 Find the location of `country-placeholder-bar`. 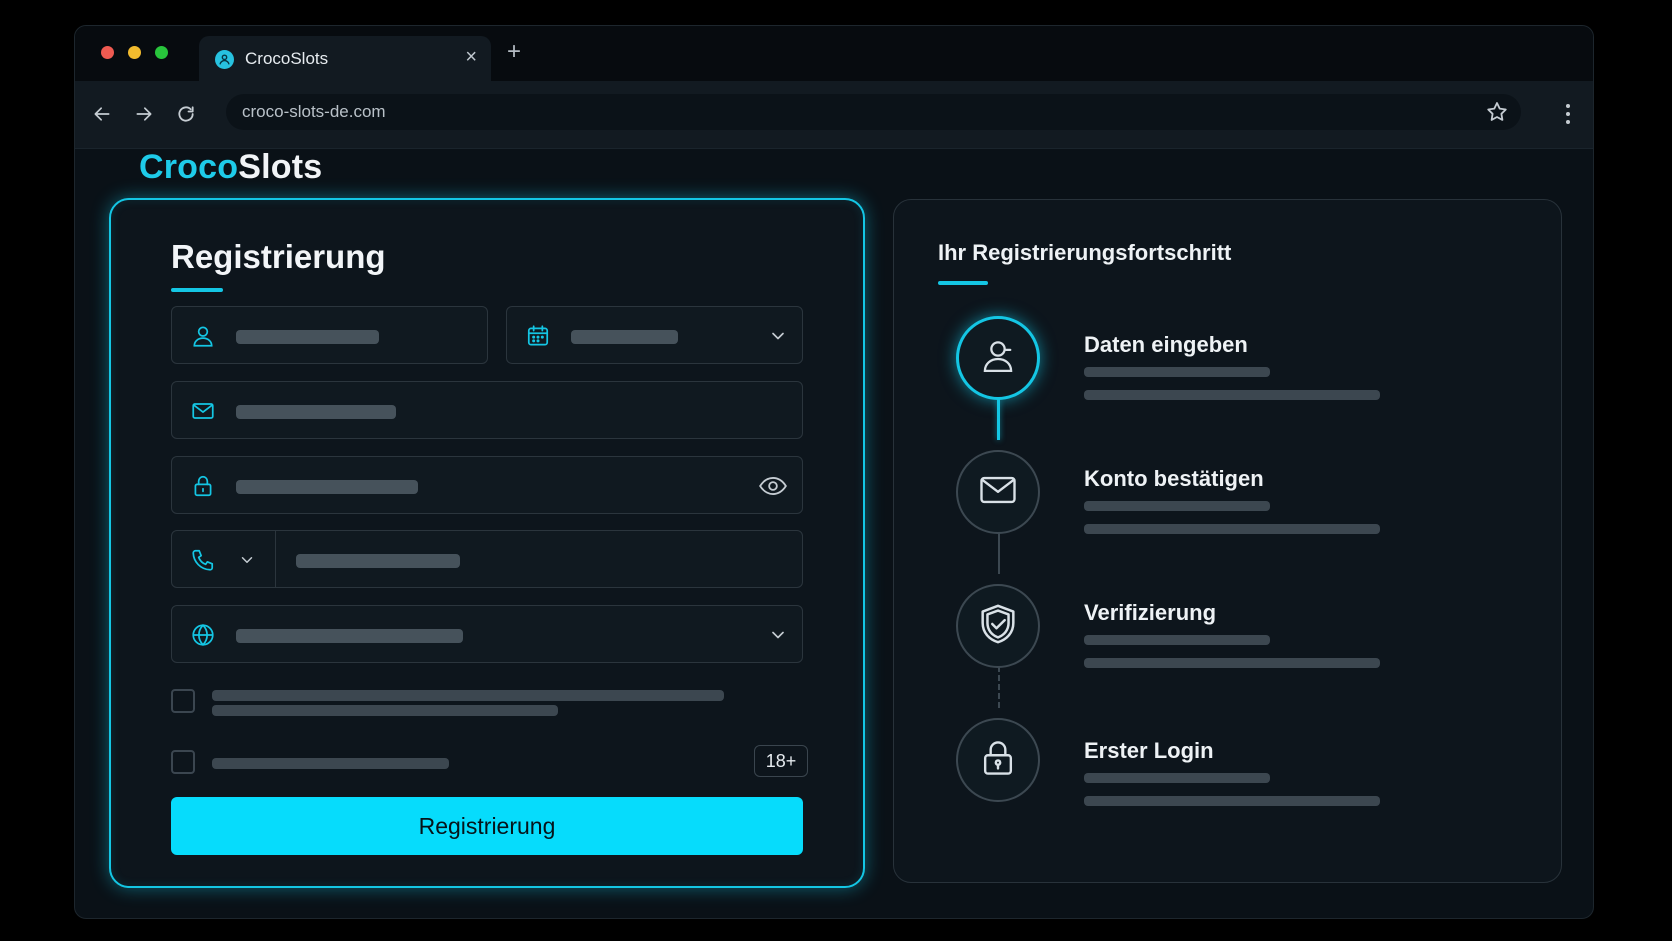

country-placeholder-bar is located at coordinates (349, 636).